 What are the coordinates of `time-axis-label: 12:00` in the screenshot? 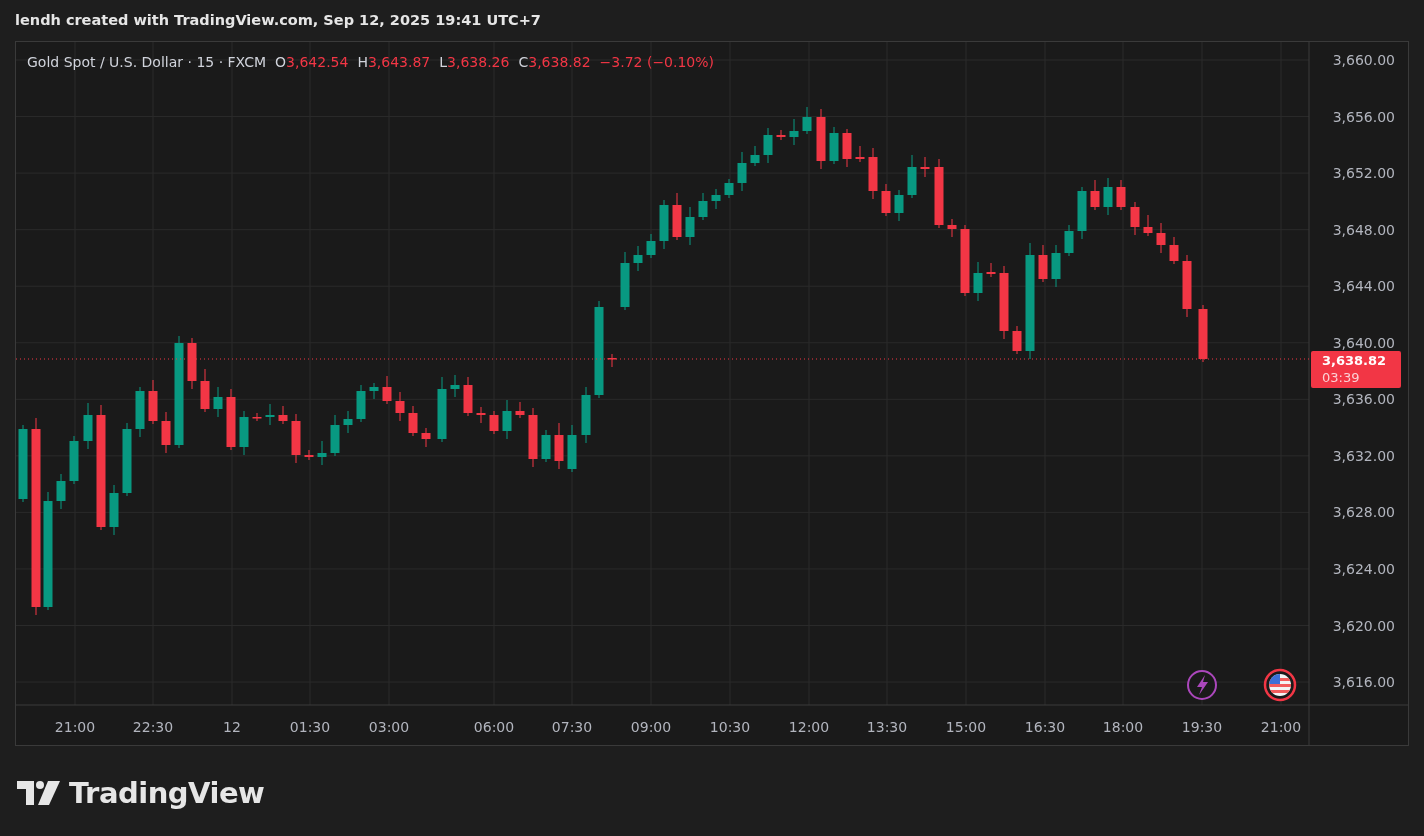 It's located at (809, 727).